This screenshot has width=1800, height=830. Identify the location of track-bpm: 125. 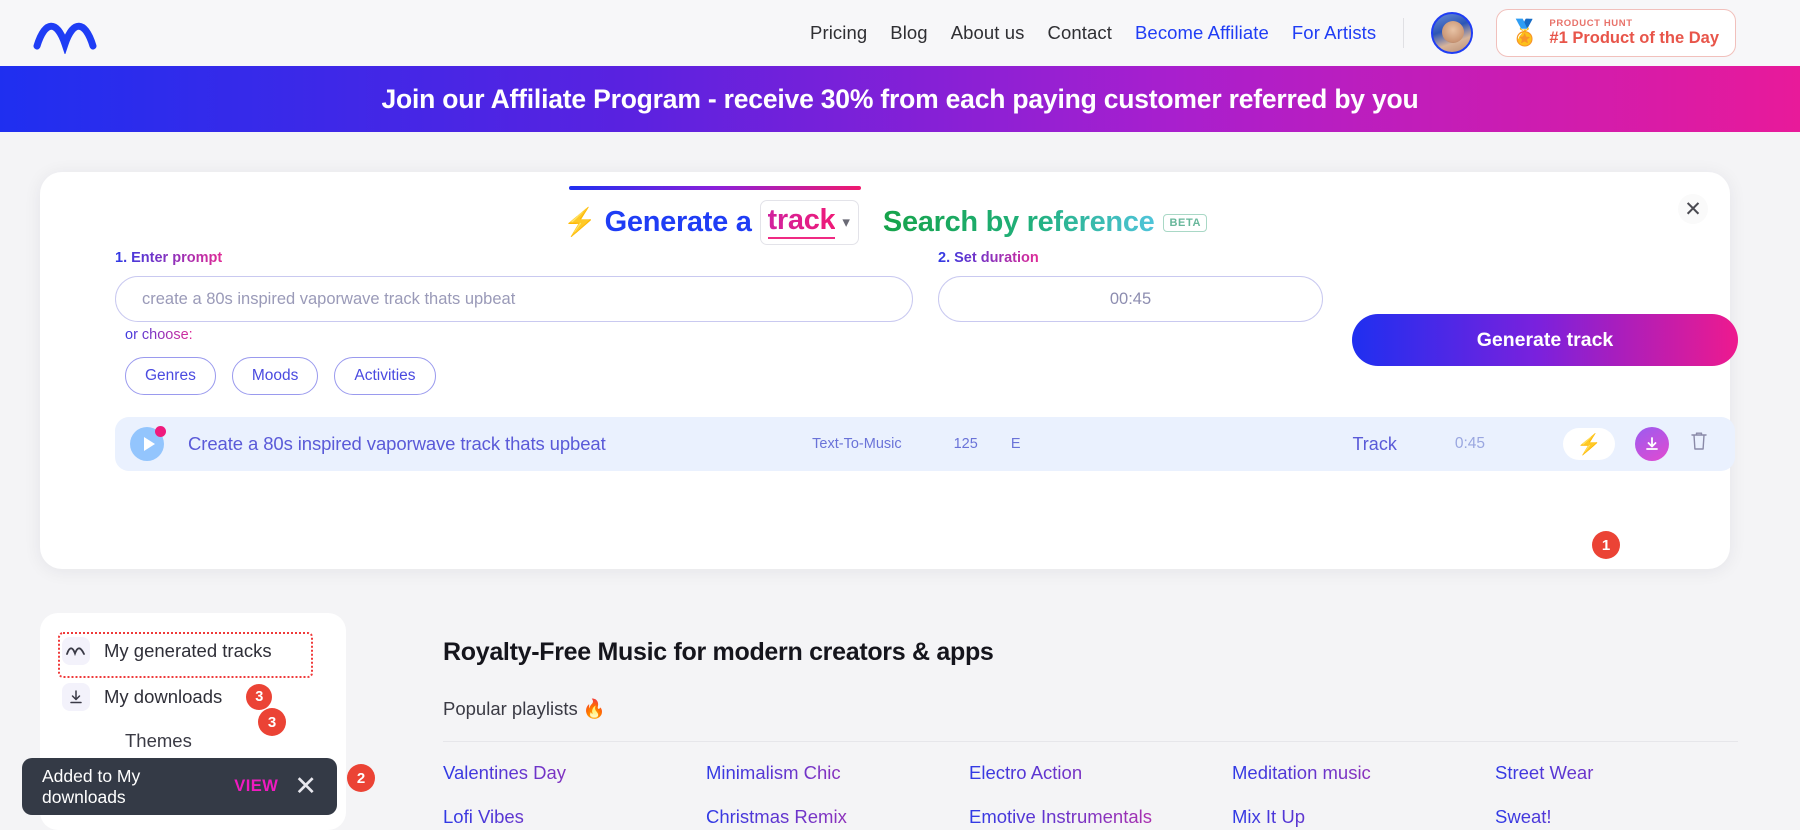
(965, 444).